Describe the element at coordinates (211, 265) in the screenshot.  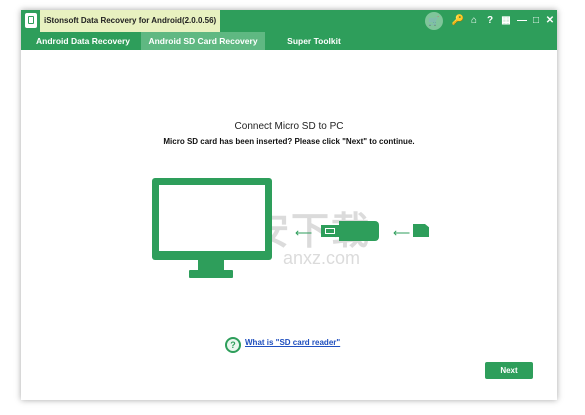
I see `monitor-neck` at that location.